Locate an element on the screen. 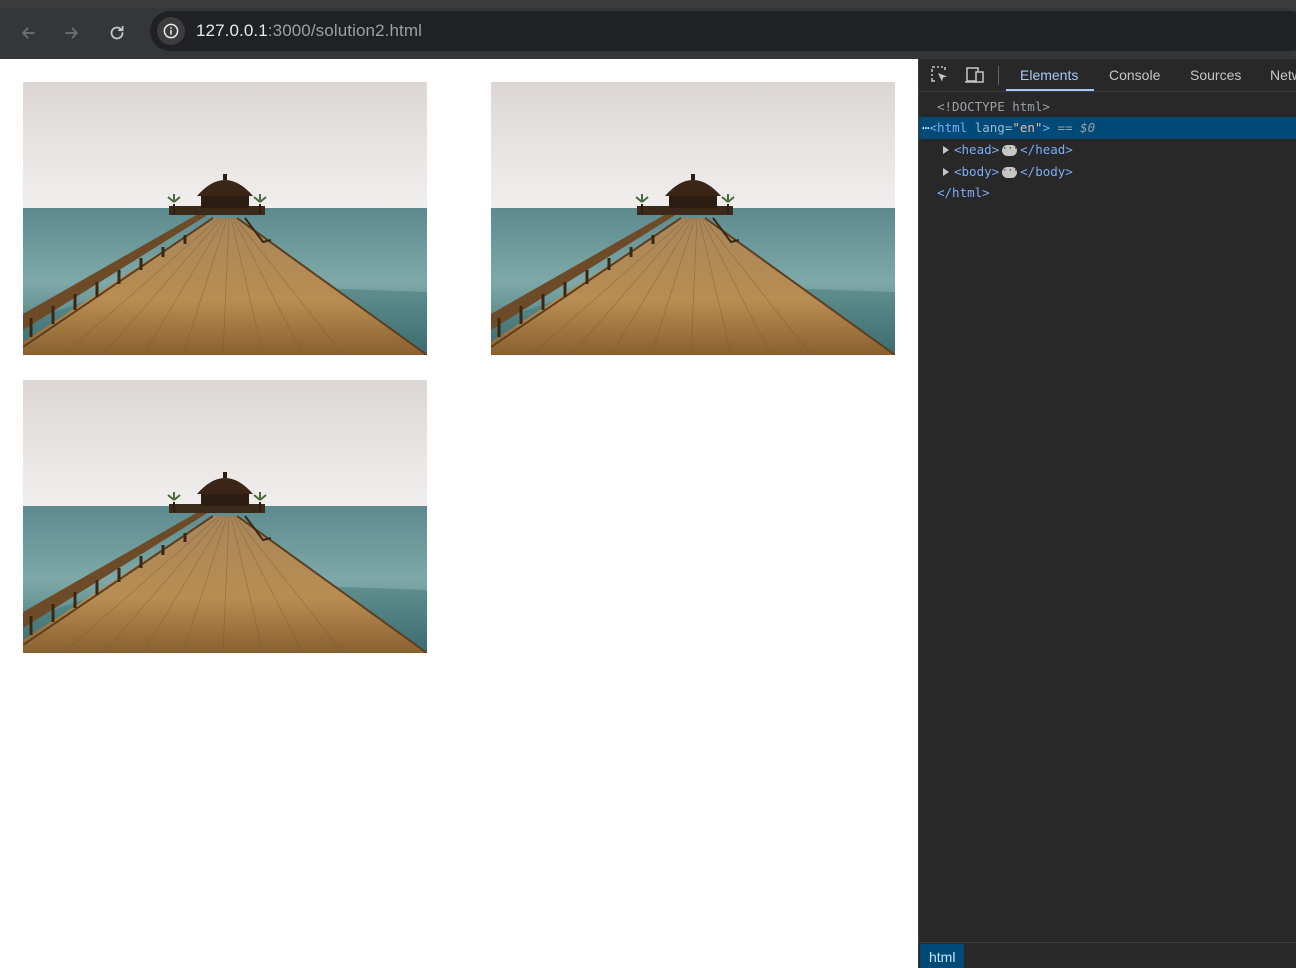  browser-toolbar: 127.0.0.1:3000/solution2.html is located at coordinates (648, 33).